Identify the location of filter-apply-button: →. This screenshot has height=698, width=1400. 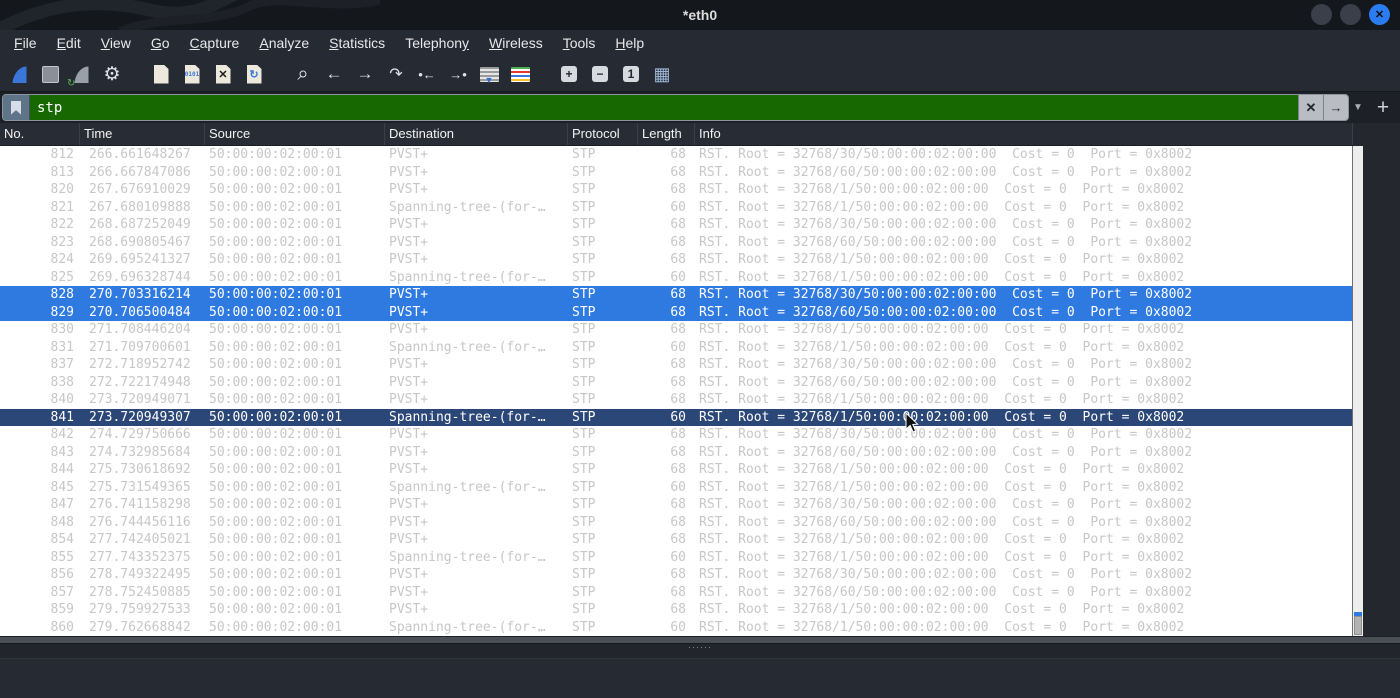
(1335, 107).